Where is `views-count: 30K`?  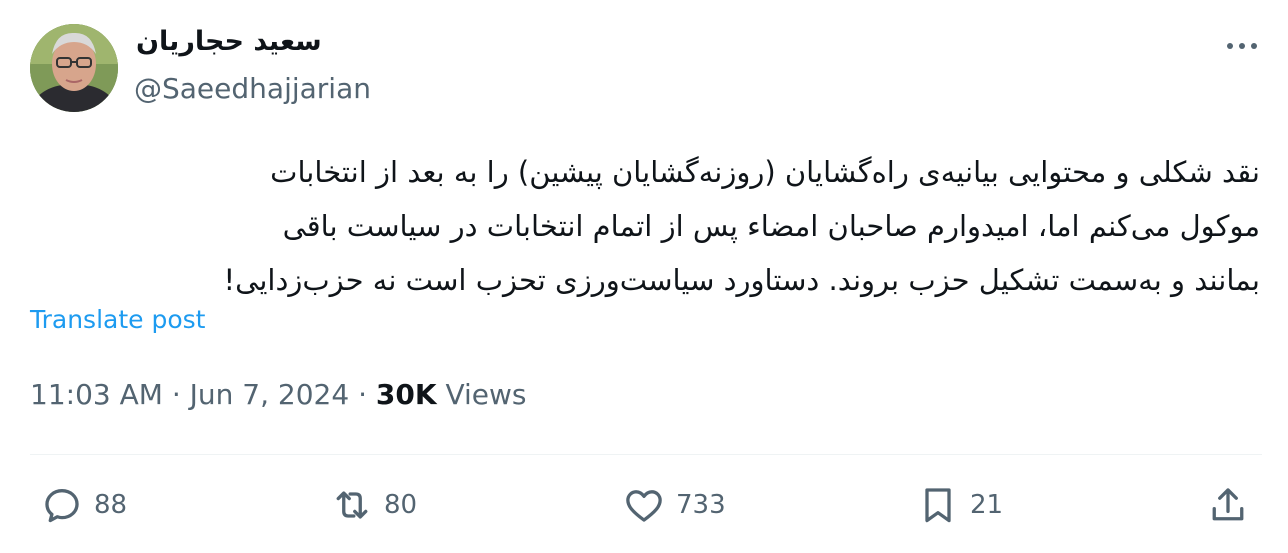 views-count: 30K is located at coordinates (406, 394).